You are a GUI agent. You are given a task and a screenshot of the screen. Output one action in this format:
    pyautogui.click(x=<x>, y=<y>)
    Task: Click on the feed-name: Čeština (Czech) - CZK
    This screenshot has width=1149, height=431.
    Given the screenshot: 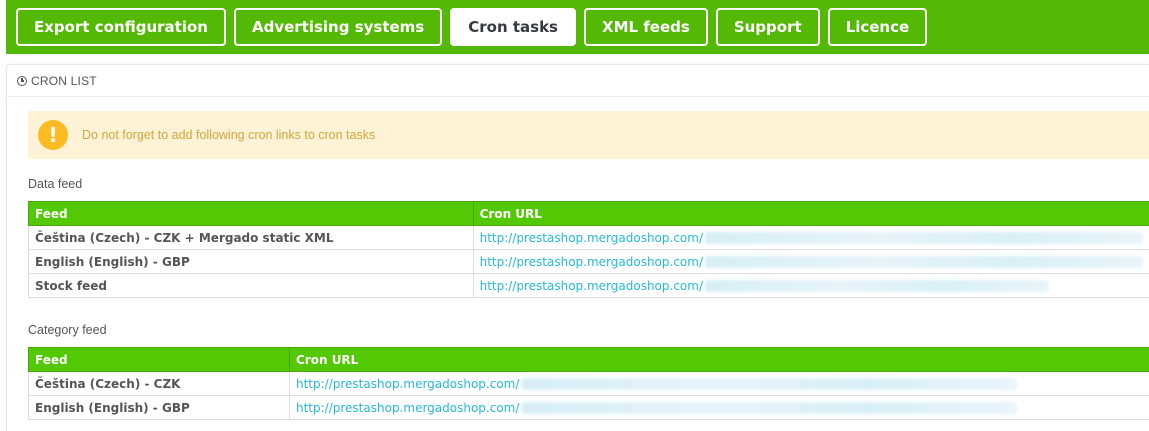 What is the action you would take?
    pyautogui.click(x=159, y=383)
    